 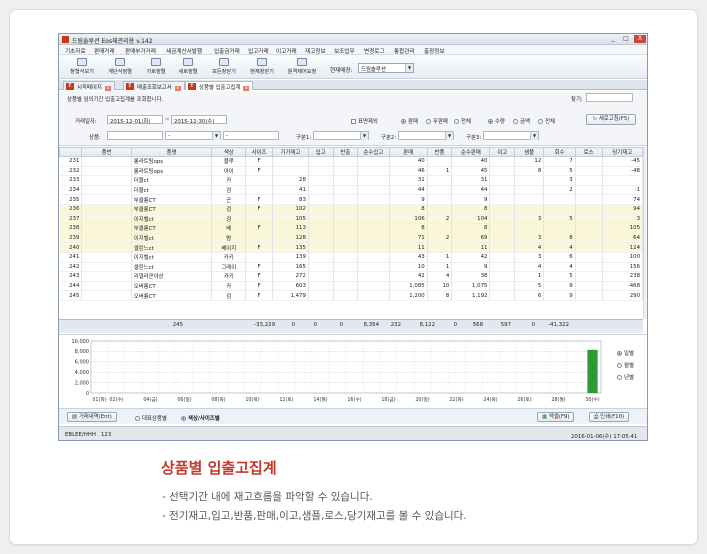 I want to click on menu-item: 재고정보, so click(x=315, y=51).